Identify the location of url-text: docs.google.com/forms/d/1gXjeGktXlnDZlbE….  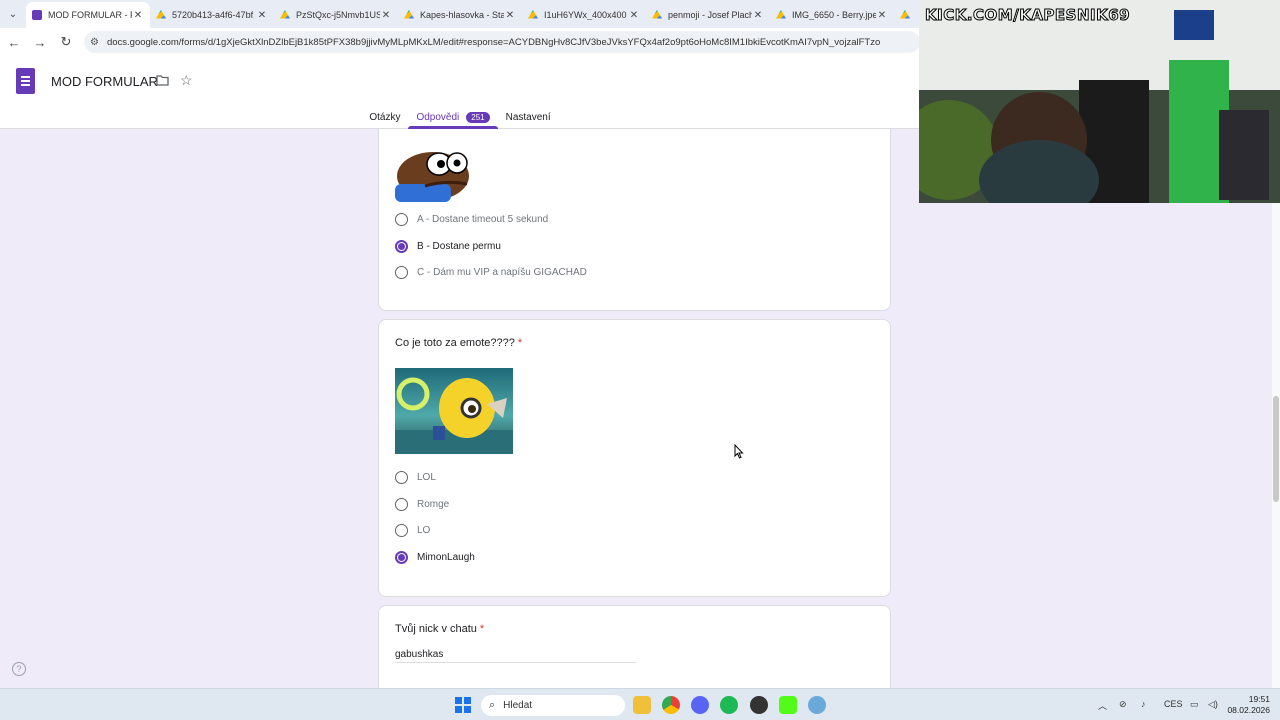
(493, 42).